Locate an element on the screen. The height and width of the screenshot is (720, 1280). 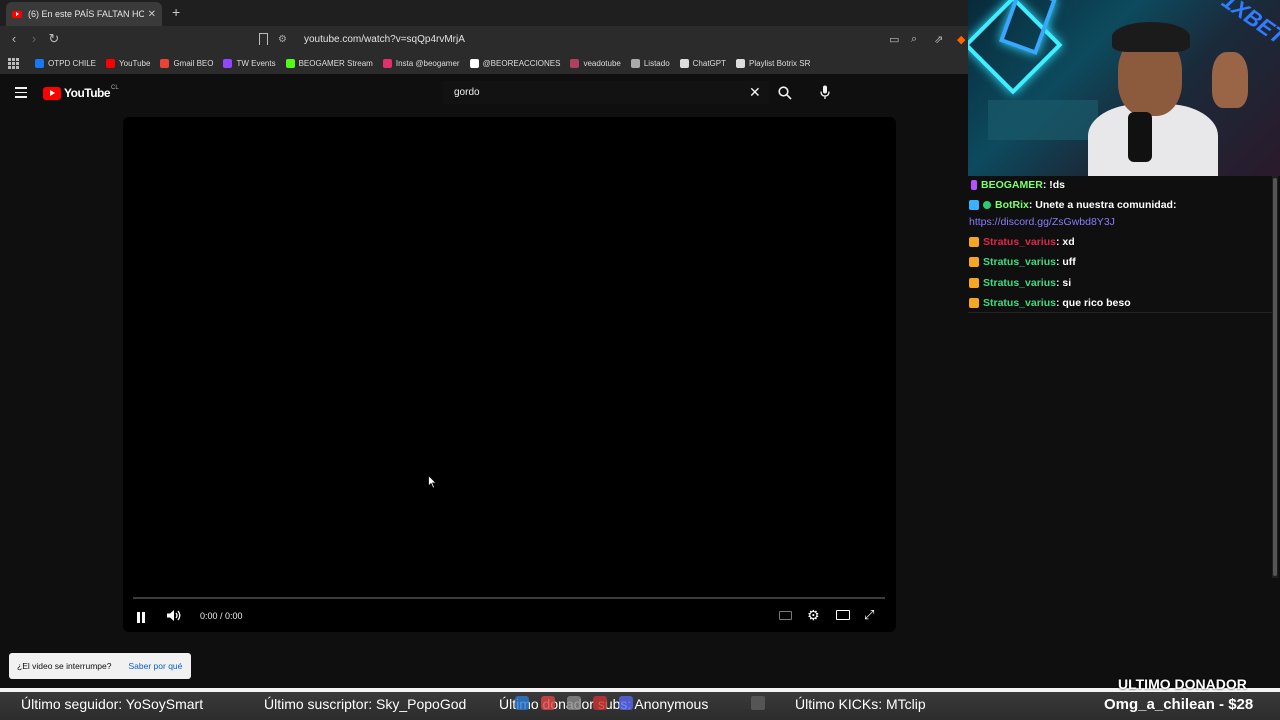
chat-message: Stratus_varius : si is located at coordinates (1020, 283).